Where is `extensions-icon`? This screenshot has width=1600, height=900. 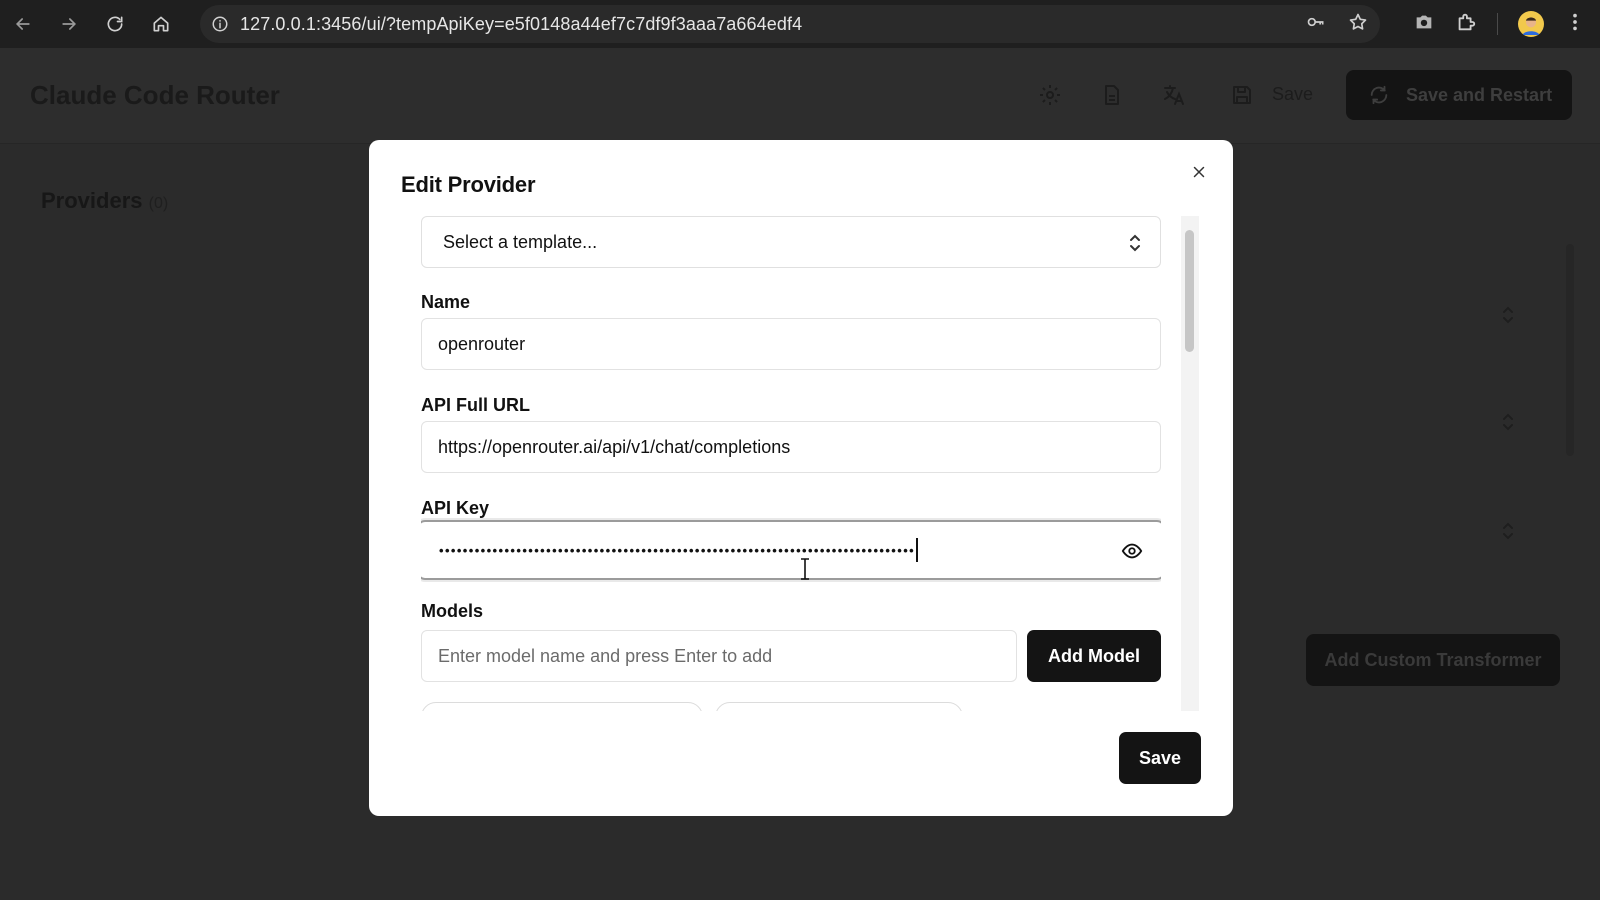 extensions-icon is located at coordinates (1466, 24).